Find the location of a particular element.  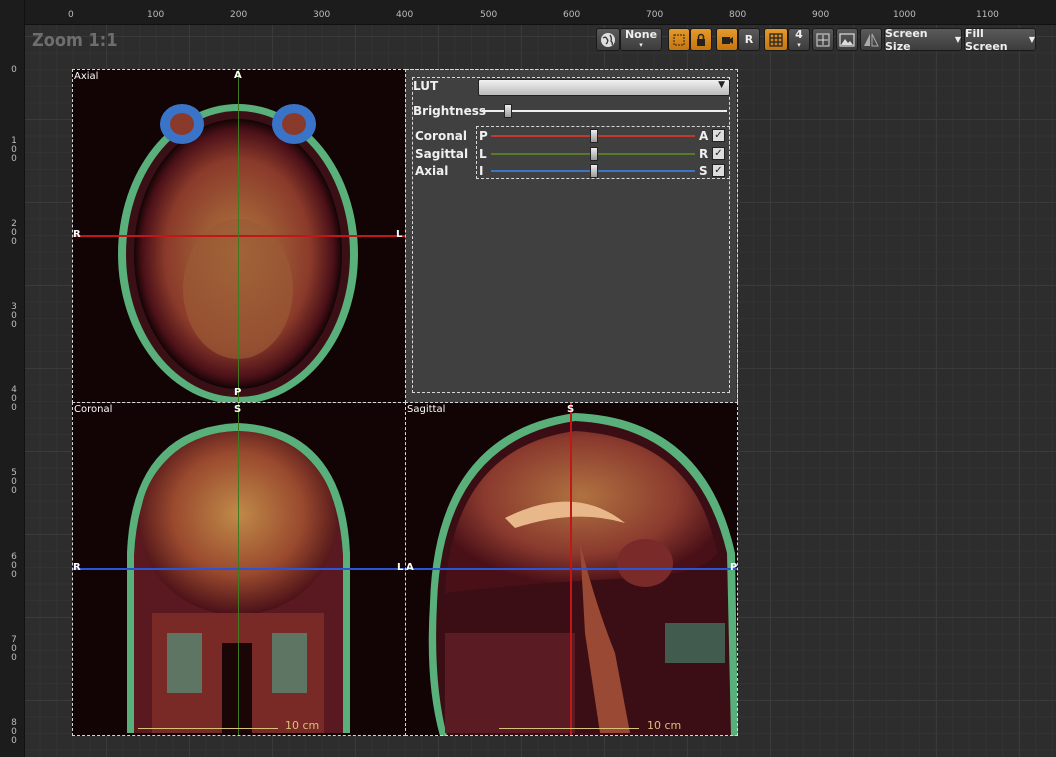

coronal-view-frame is located at coordinates (239, 569).